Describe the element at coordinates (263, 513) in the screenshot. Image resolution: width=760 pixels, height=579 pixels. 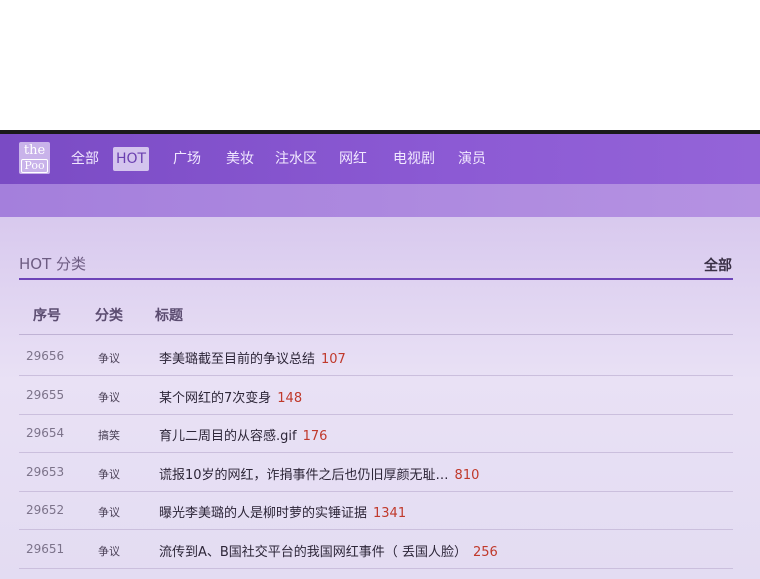
I see `row-title-text: 曝光李美璐的人是柳时萝的实锤证据` at that location.